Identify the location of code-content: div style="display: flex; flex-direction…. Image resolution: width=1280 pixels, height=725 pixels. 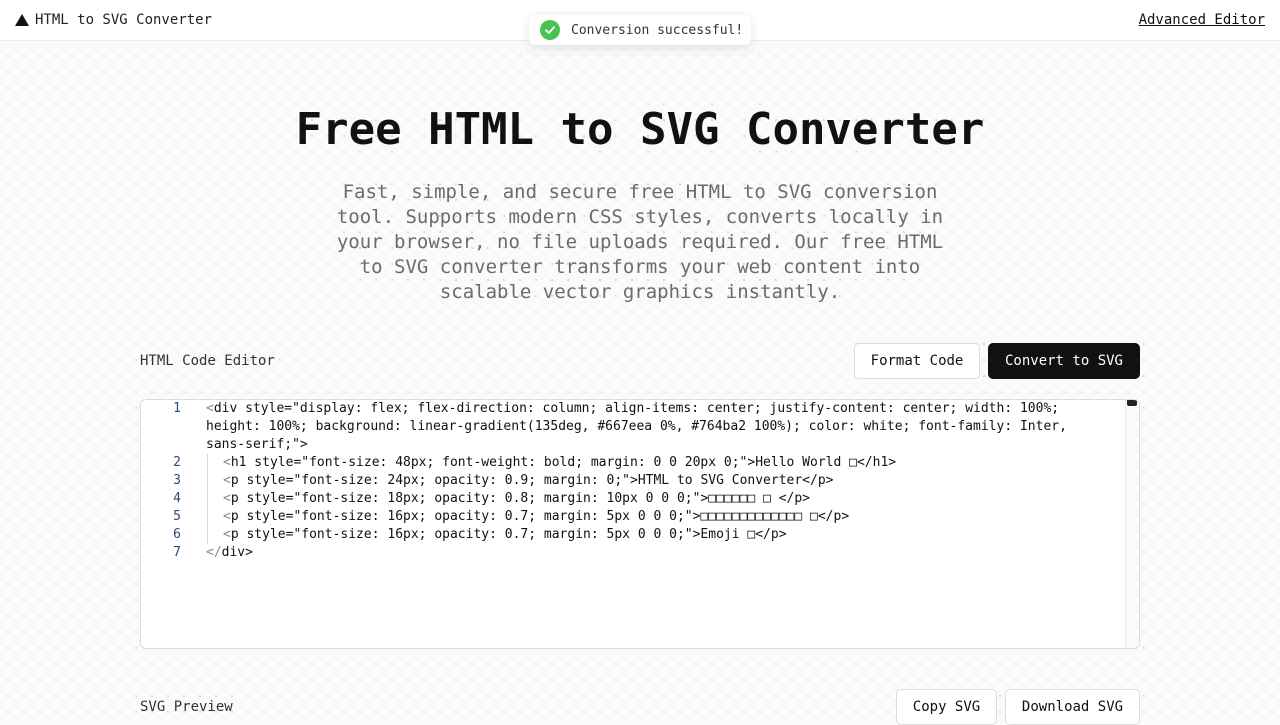
(640, 426).